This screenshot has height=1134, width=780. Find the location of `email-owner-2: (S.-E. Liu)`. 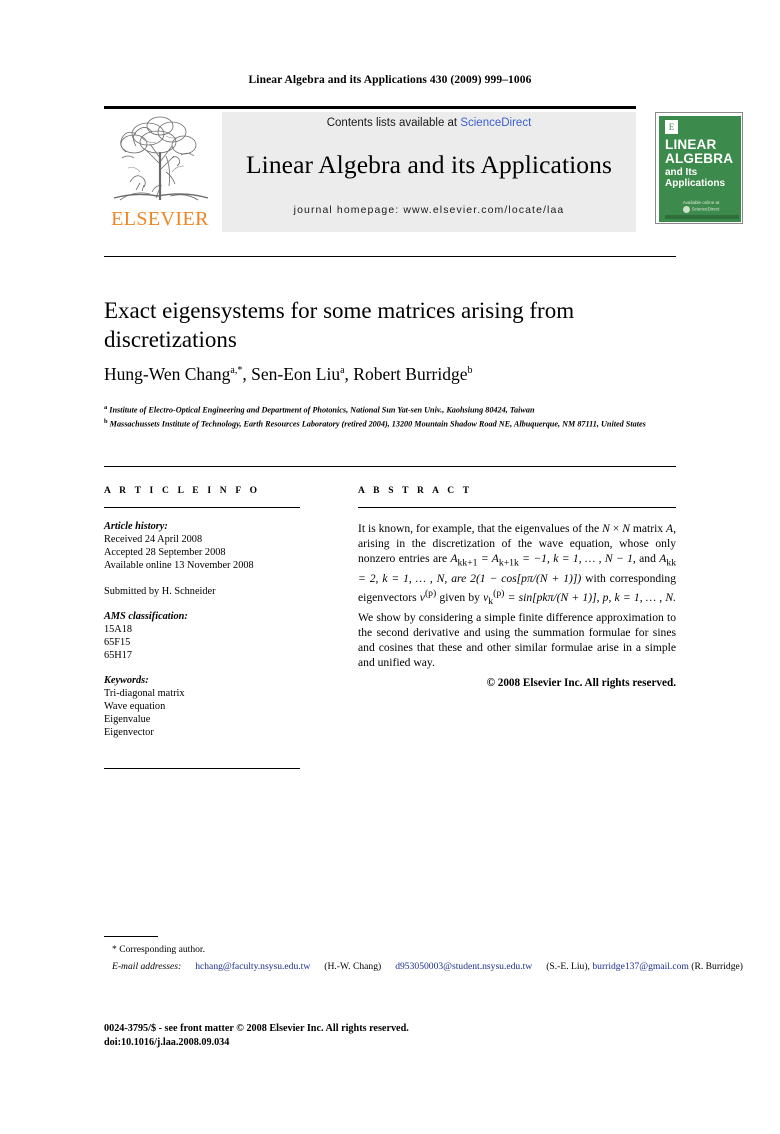

email-owner-2: (S.-E. Liu) is located at coordinates (567, 966).